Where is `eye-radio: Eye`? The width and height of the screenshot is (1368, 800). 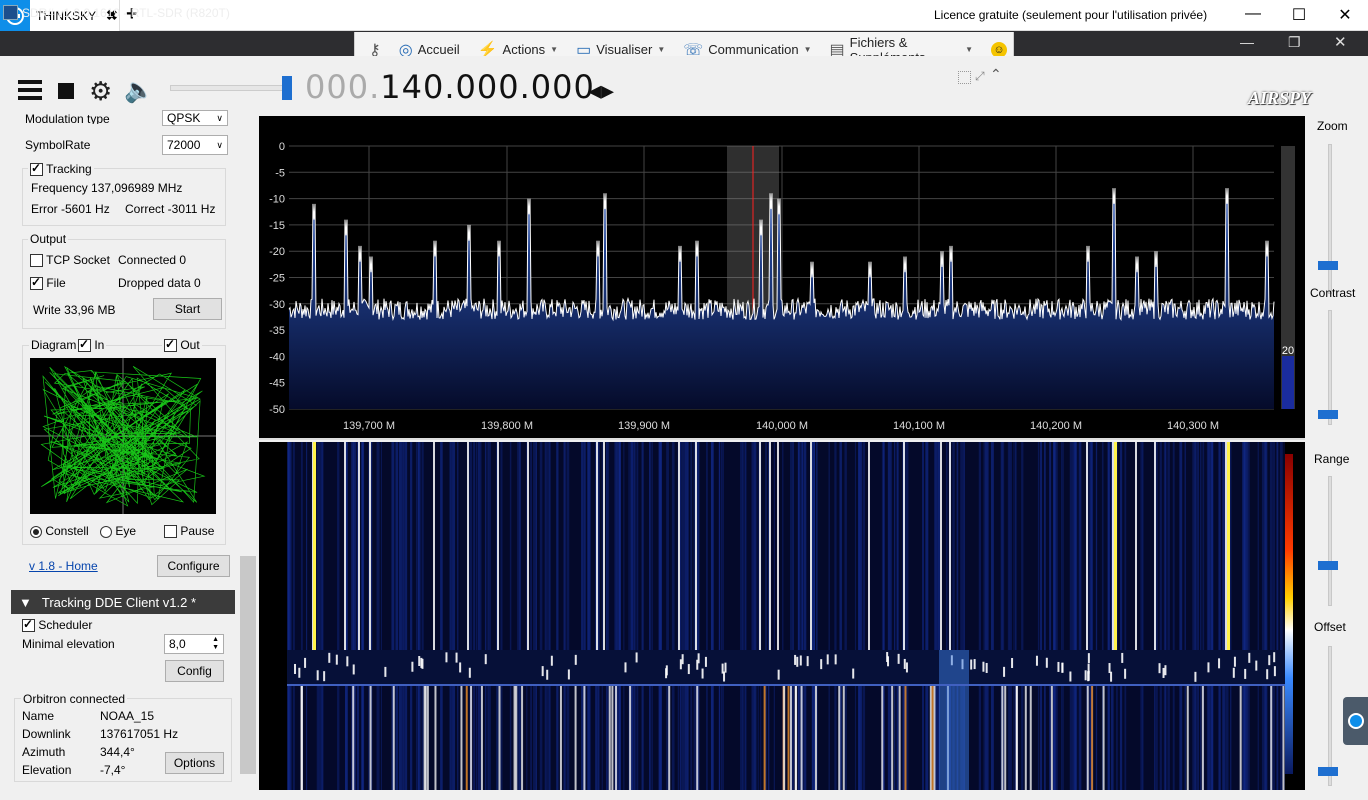
eye-radio: Eye is located at coordinates (118, 531).